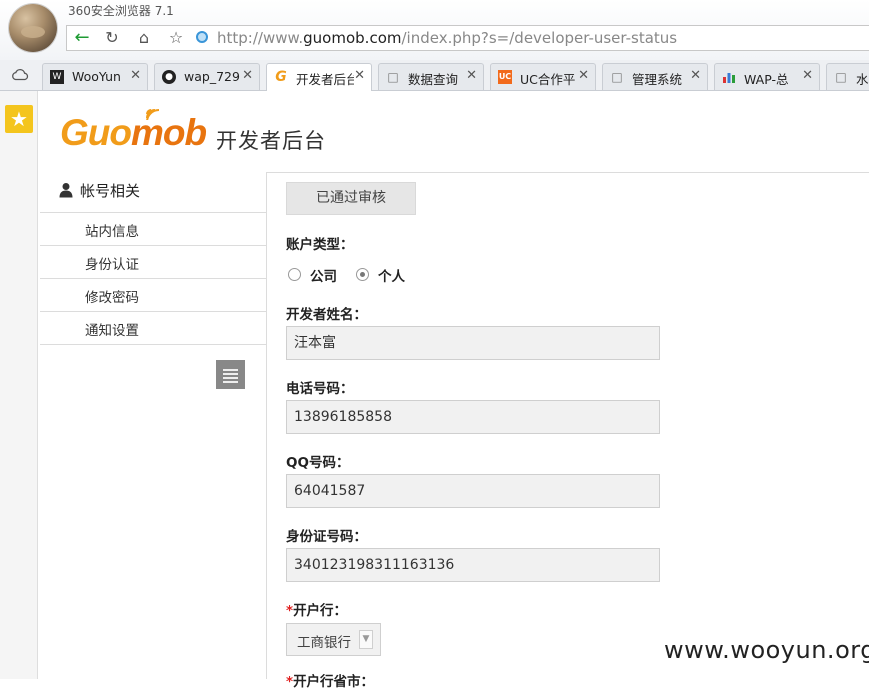  Describe the element at coordinates (202, 37) in the screenshot. I see `site-security-icon` at that location.